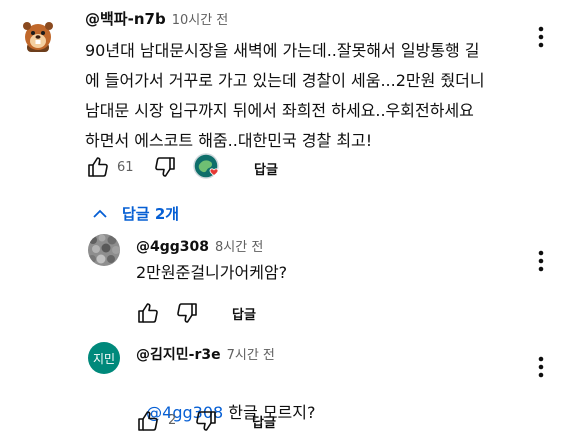  I want to click on creator-avatar-heart-icon, so click(206, 166).